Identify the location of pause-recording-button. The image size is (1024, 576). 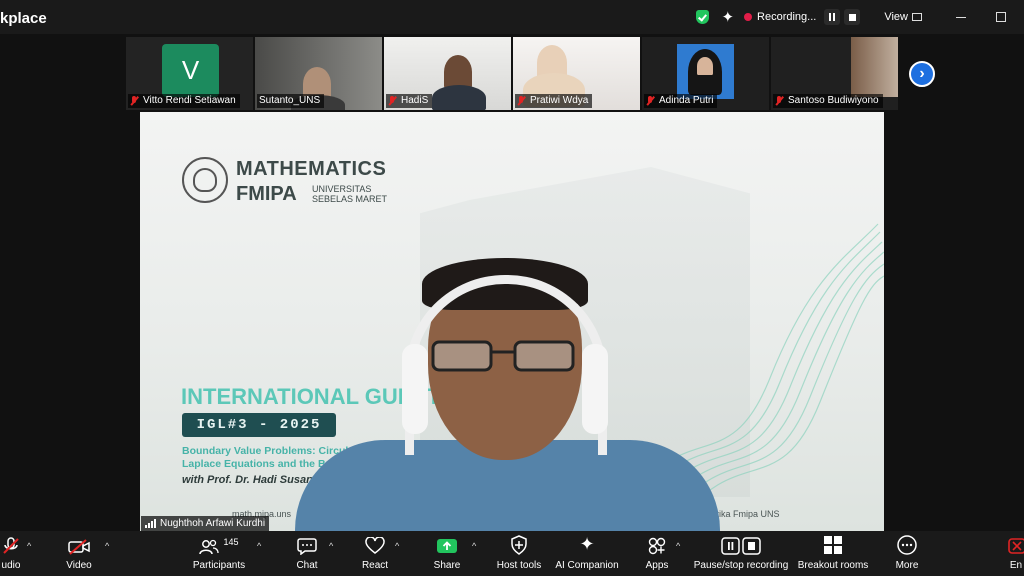
(832, 17).